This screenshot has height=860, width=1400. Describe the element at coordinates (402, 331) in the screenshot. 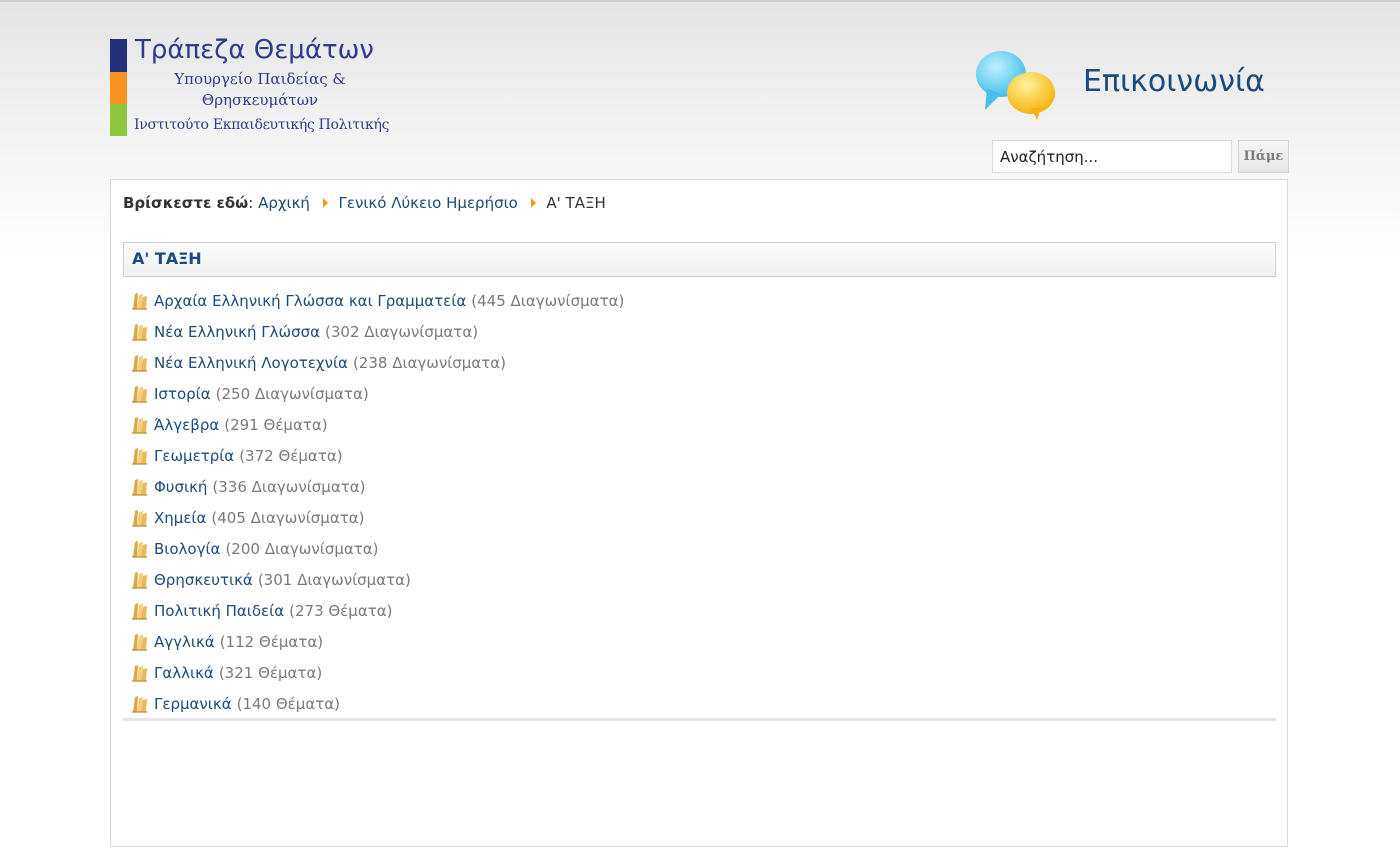

I see `subject-count: (302 Διαγωνίσματα)` at that location.